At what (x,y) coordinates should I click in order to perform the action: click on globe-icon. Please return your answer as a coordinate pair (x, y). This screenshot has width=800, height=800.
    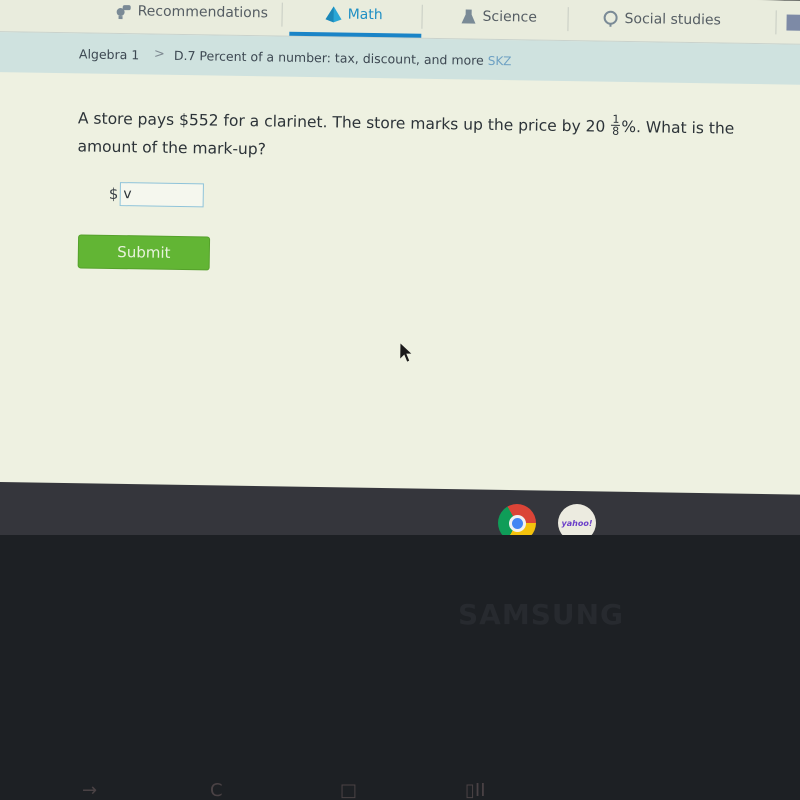
    Looking at the image, I should click on (610, 19).